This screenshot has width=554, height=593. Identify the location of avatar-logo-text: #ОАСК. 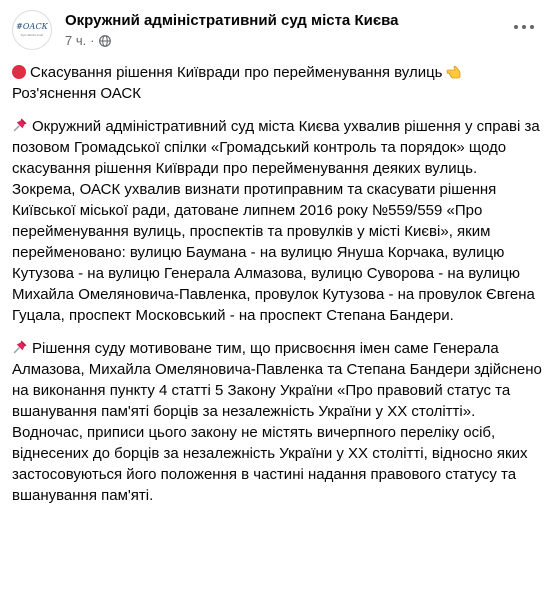
(32, 26).